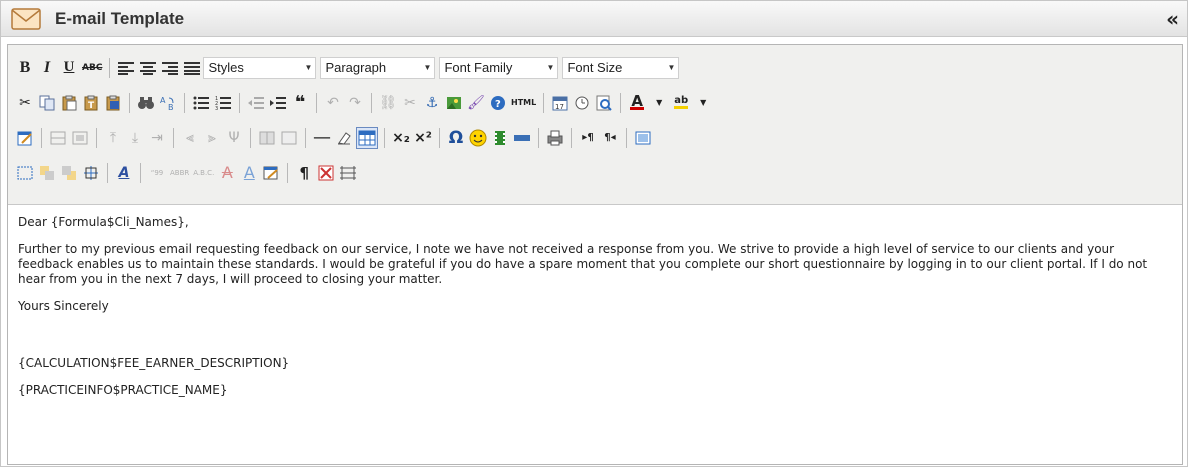  What do you see at coordinates (91, 173) in the screenshot?
I see `absolute-position-icon` at bounding box center [91, 173].